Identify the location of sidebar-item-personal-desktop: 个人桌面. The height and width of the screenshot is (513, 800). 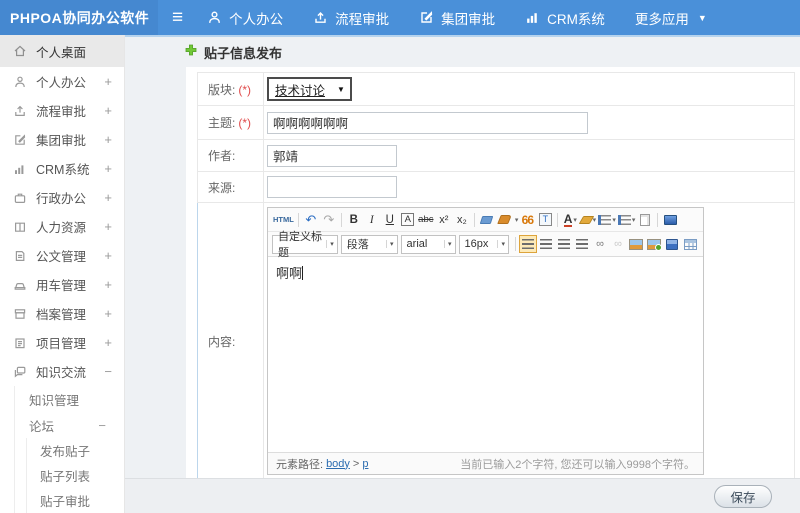
(62, 51).